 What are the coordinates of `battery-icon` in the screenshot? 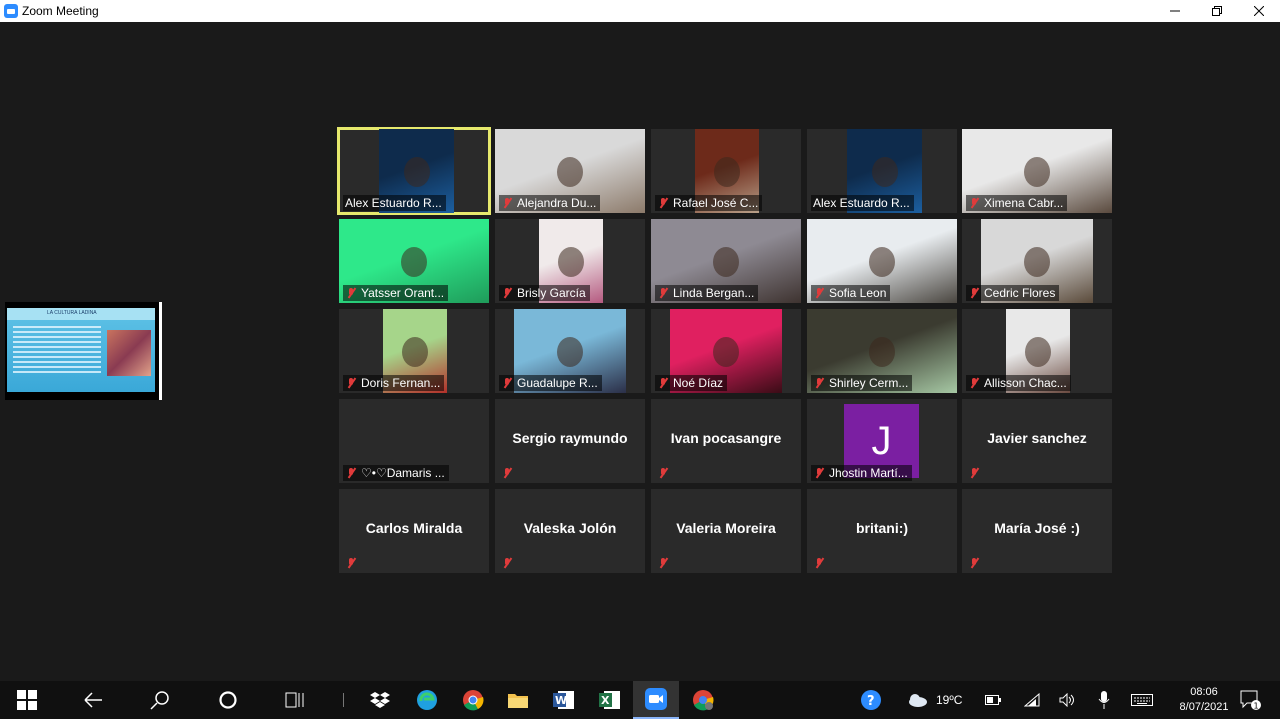 It's located at (993, 700).